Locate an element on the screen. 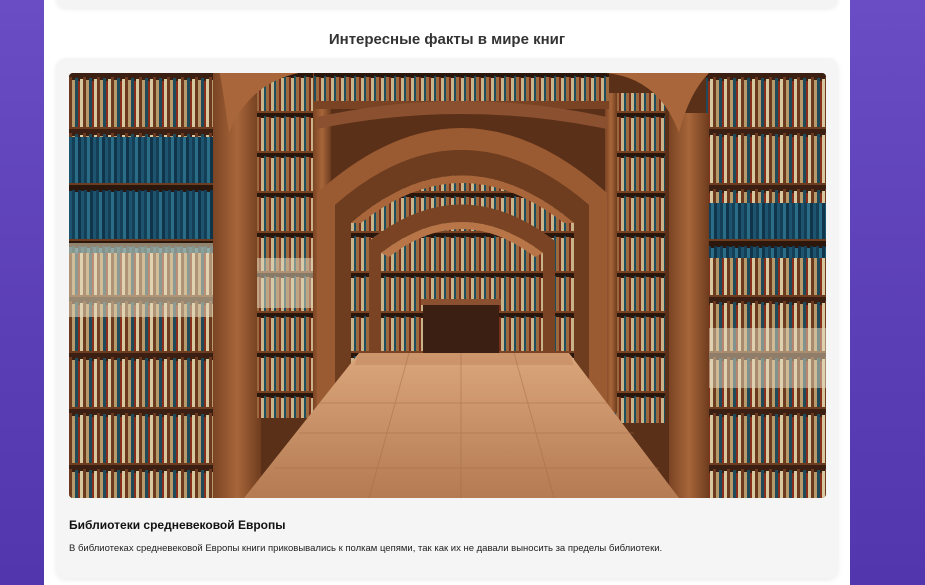 The width and height of the screenshot is (925, 585). previous-card is located at coordinates (447, 4).